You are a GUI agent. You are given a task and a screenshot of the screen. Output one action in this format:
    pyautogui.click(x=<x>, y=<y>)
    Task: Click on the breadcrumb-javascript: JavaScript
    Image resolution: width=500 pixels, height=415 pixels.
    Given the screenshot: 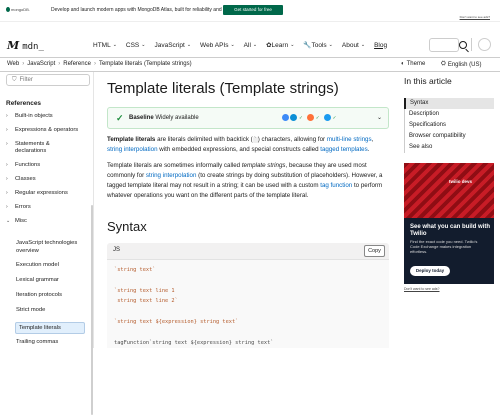 What is the action you would take?
    pyautogui.click(x=41, y=64)
    